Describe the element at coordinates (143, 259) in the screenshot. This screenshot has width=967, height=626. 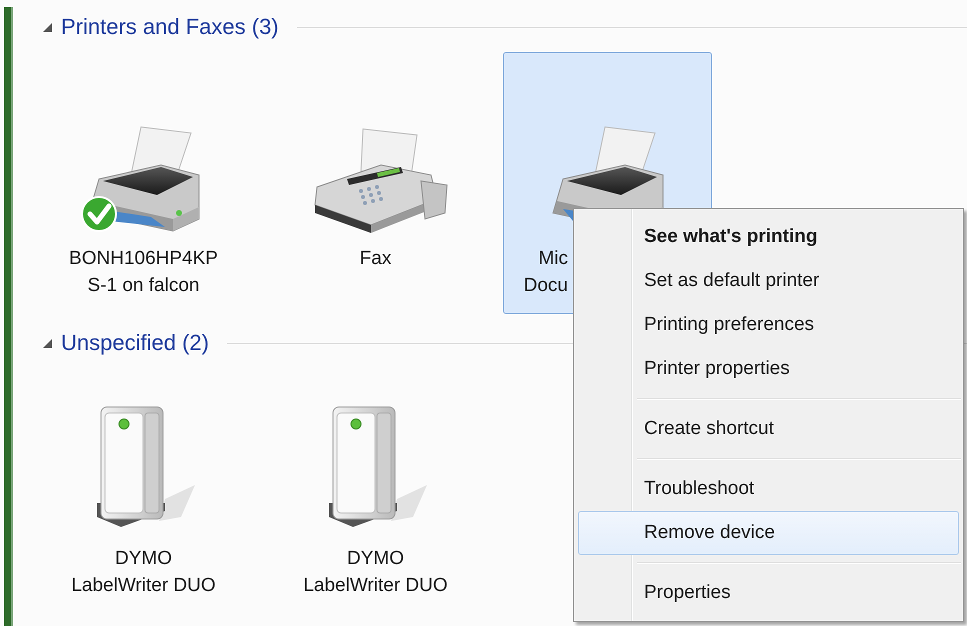
I see `device-label: BONH106HP4KP` at that location.